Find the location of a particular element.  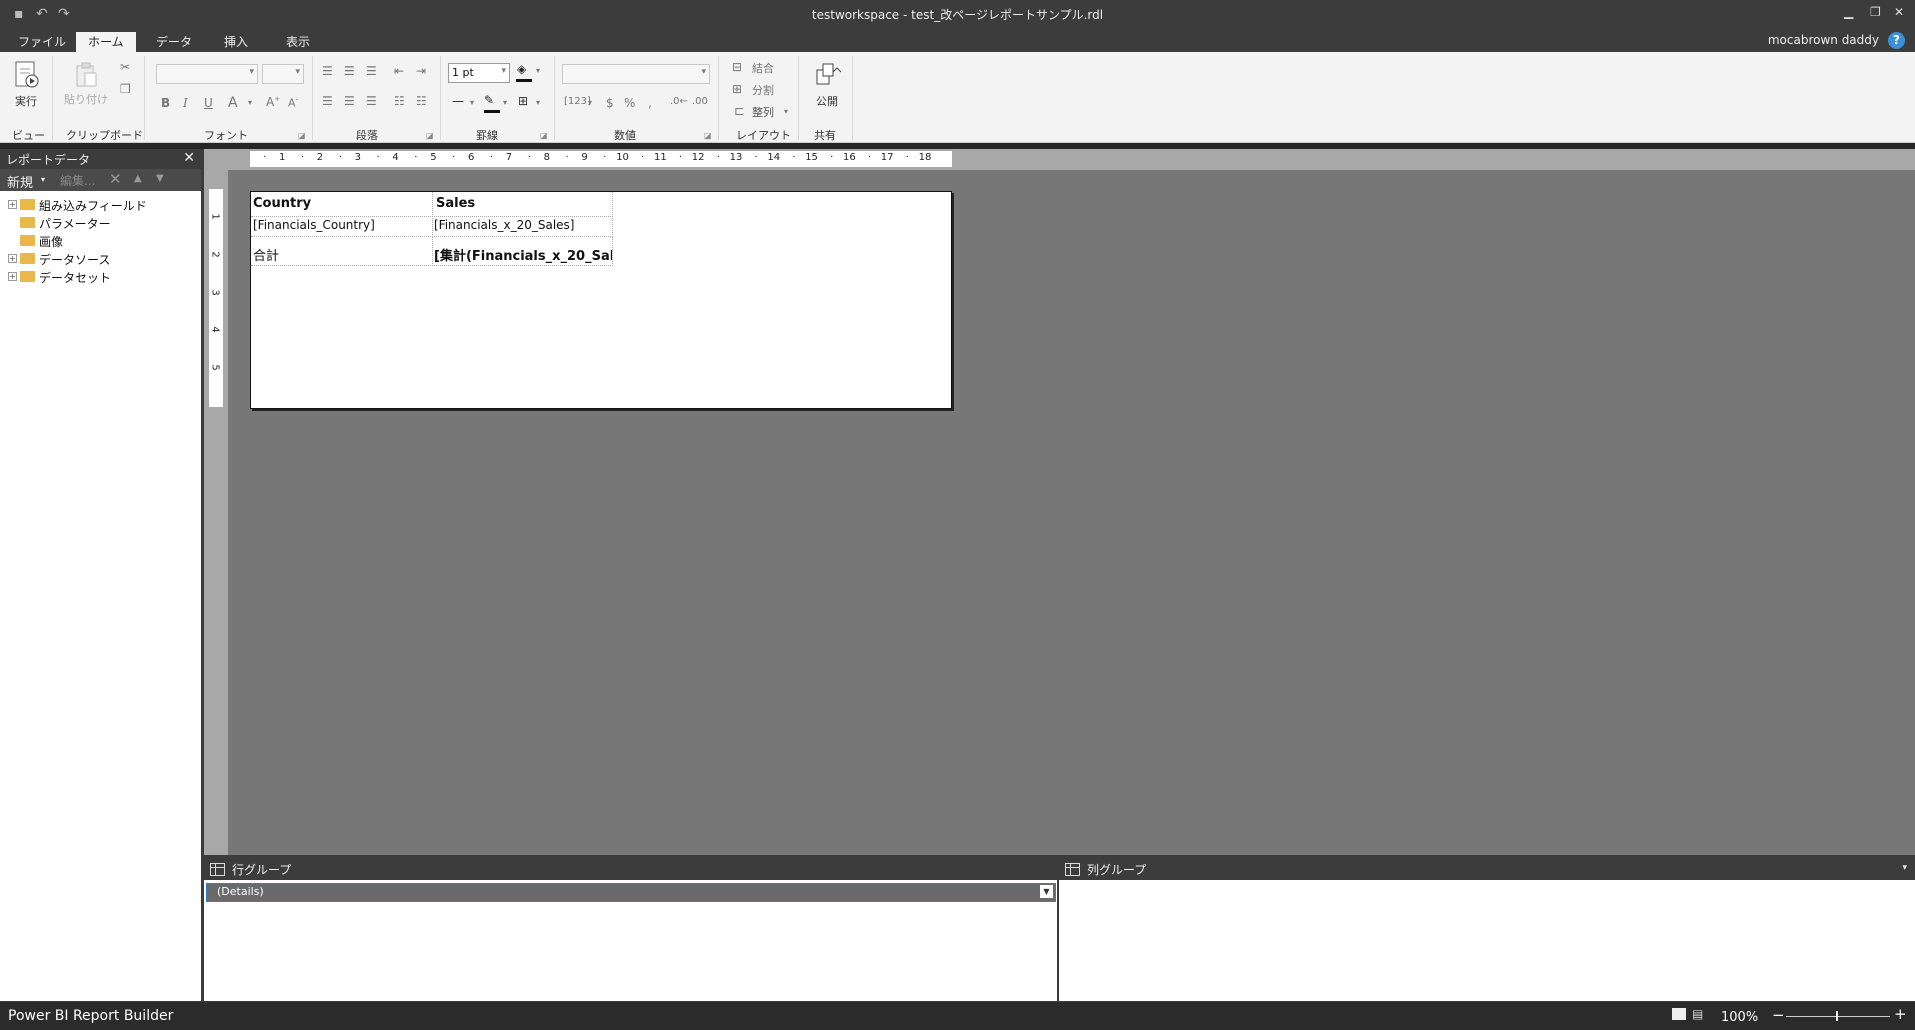

column-groups-pane: 列グループ ▾ is located at coordinates (1487, 929).